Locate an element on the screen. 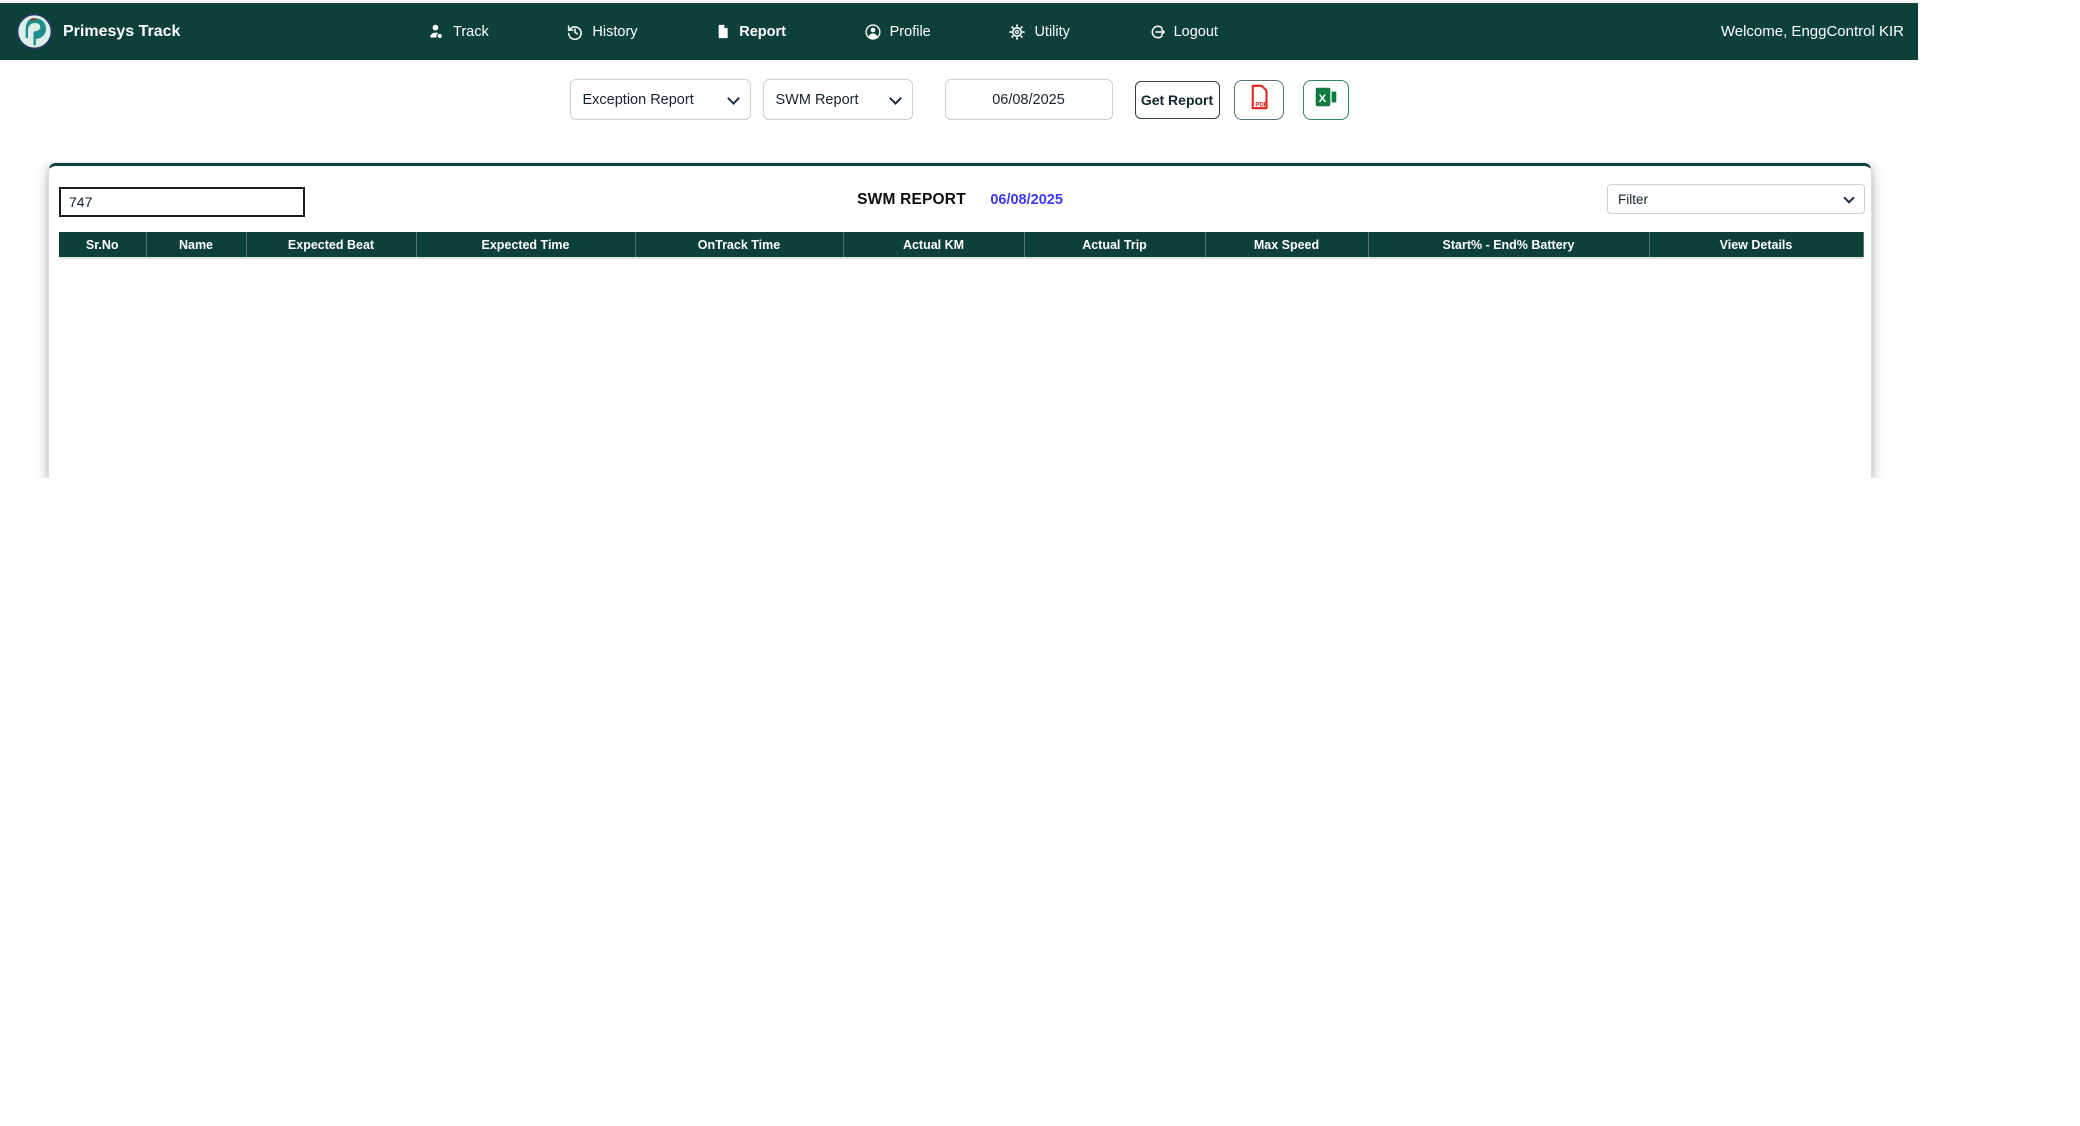 The width and height of the screenshot is (2080, 1126). filter-select: Filter is located at coordinates (1736, 199).